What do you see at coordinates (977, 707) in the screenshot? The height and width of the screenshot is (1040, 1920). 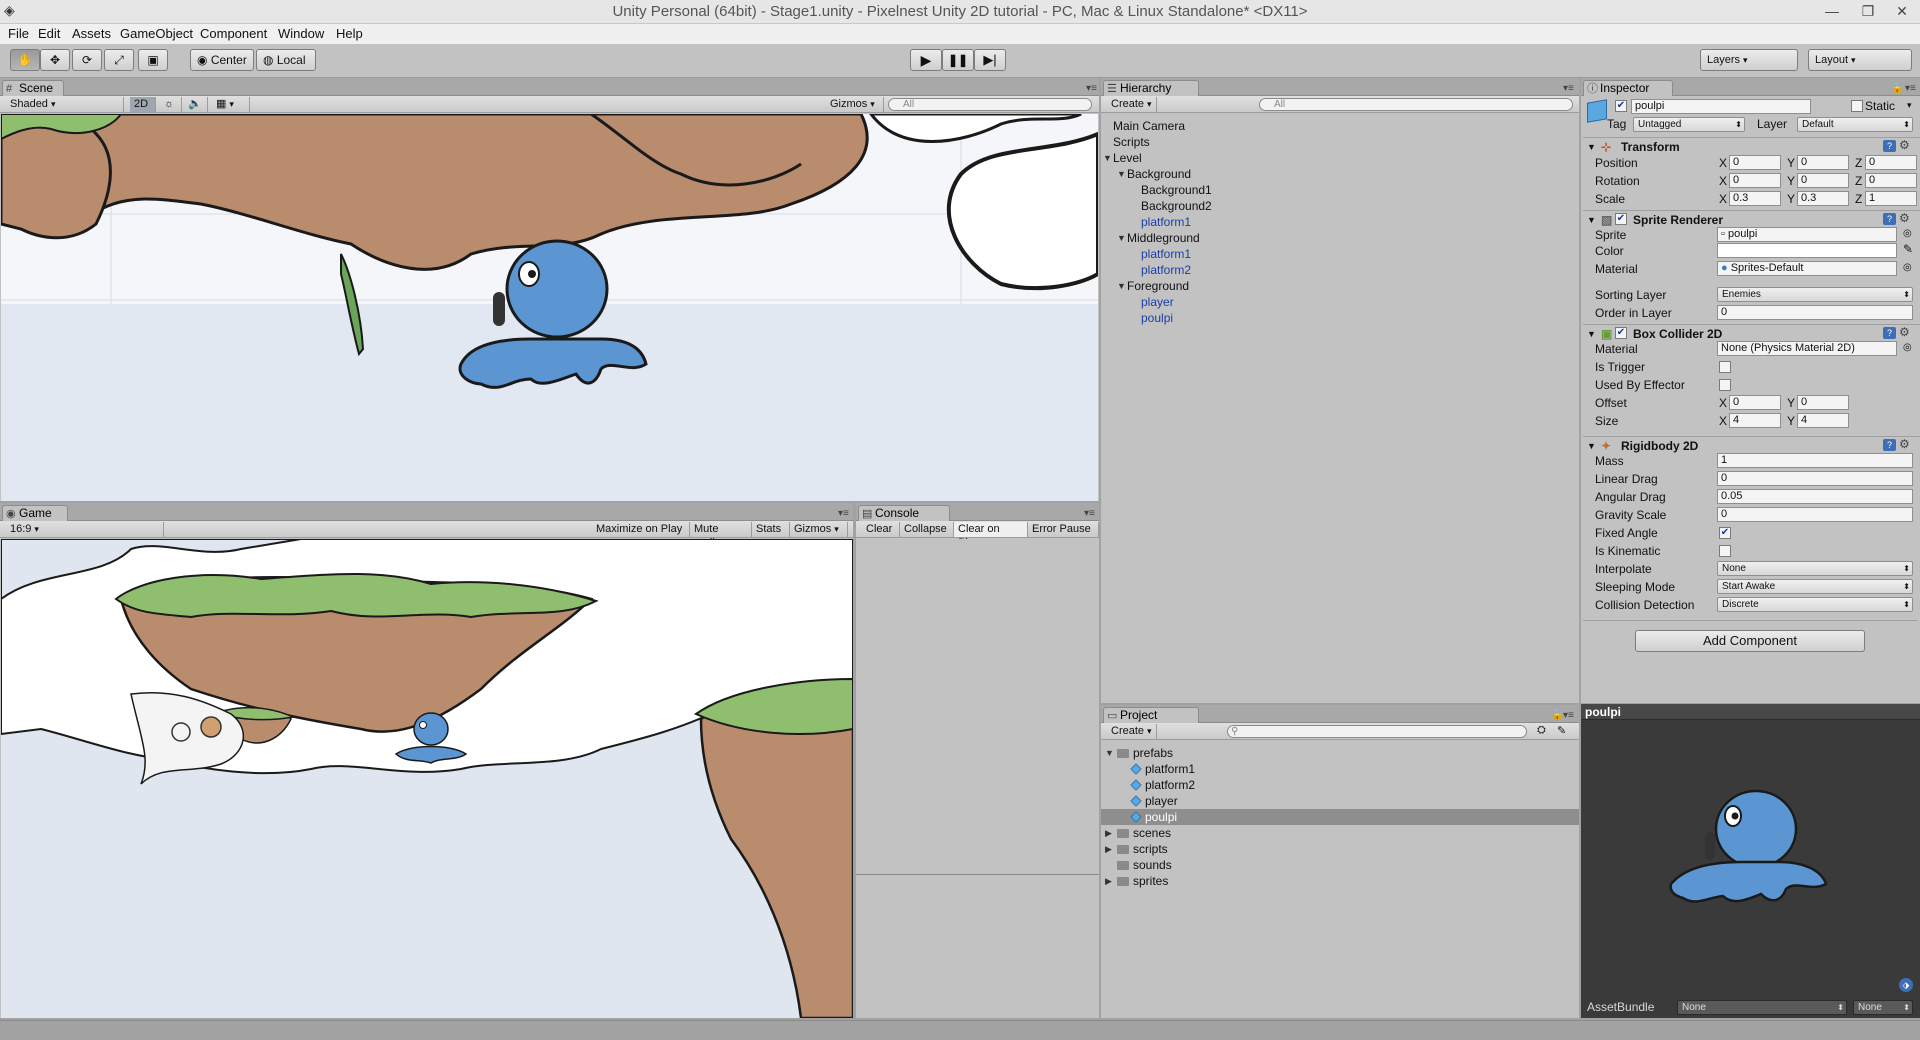 I see `console-log-area` at bounding box center [977, 707].